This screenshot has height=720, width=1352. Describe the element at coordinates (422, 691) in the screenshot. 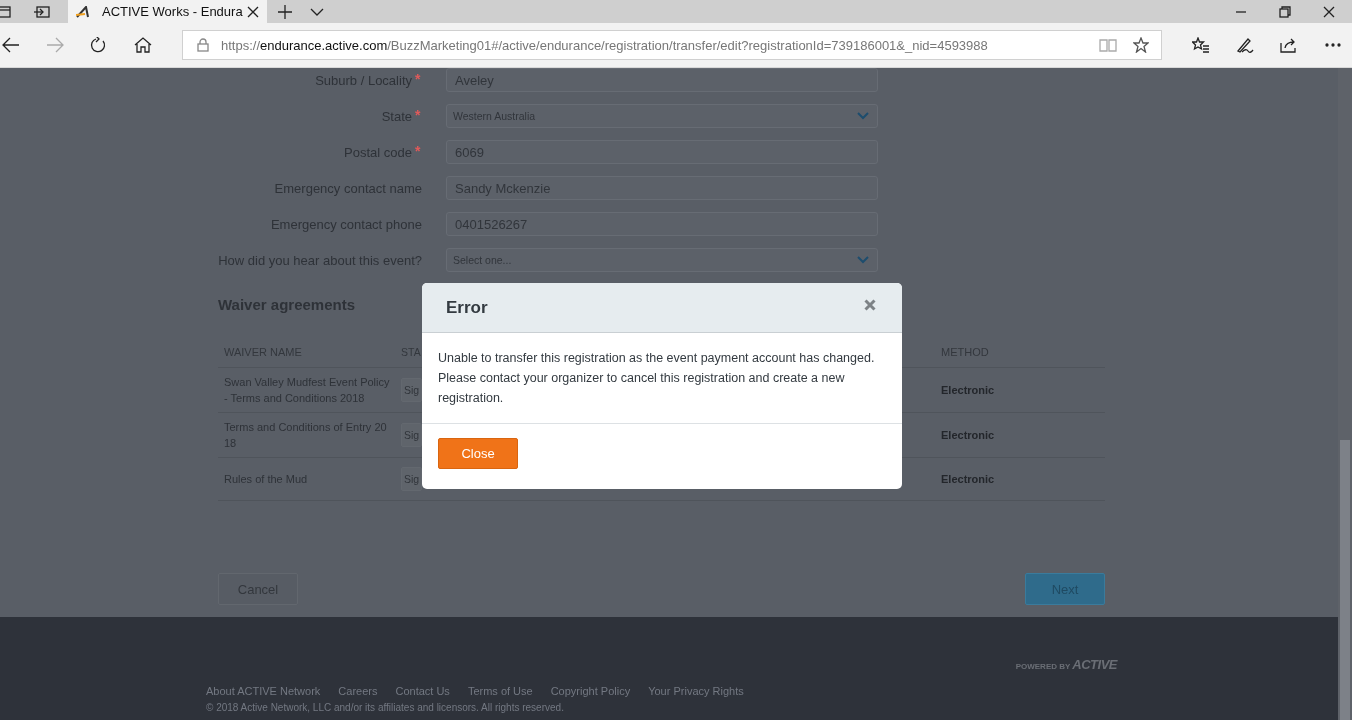

I see `footer-link: Contact Us` at that location.